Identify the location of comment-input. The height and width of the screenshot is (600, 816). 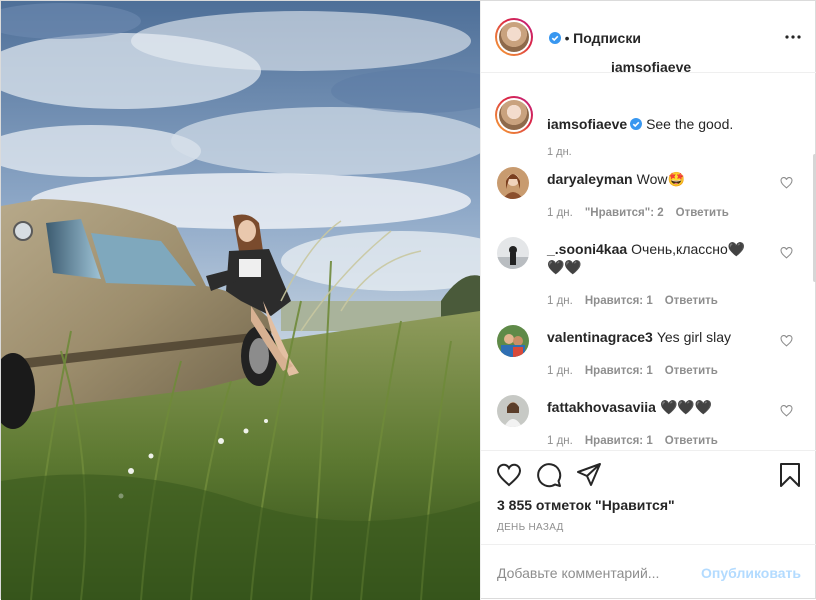
(597, 573).